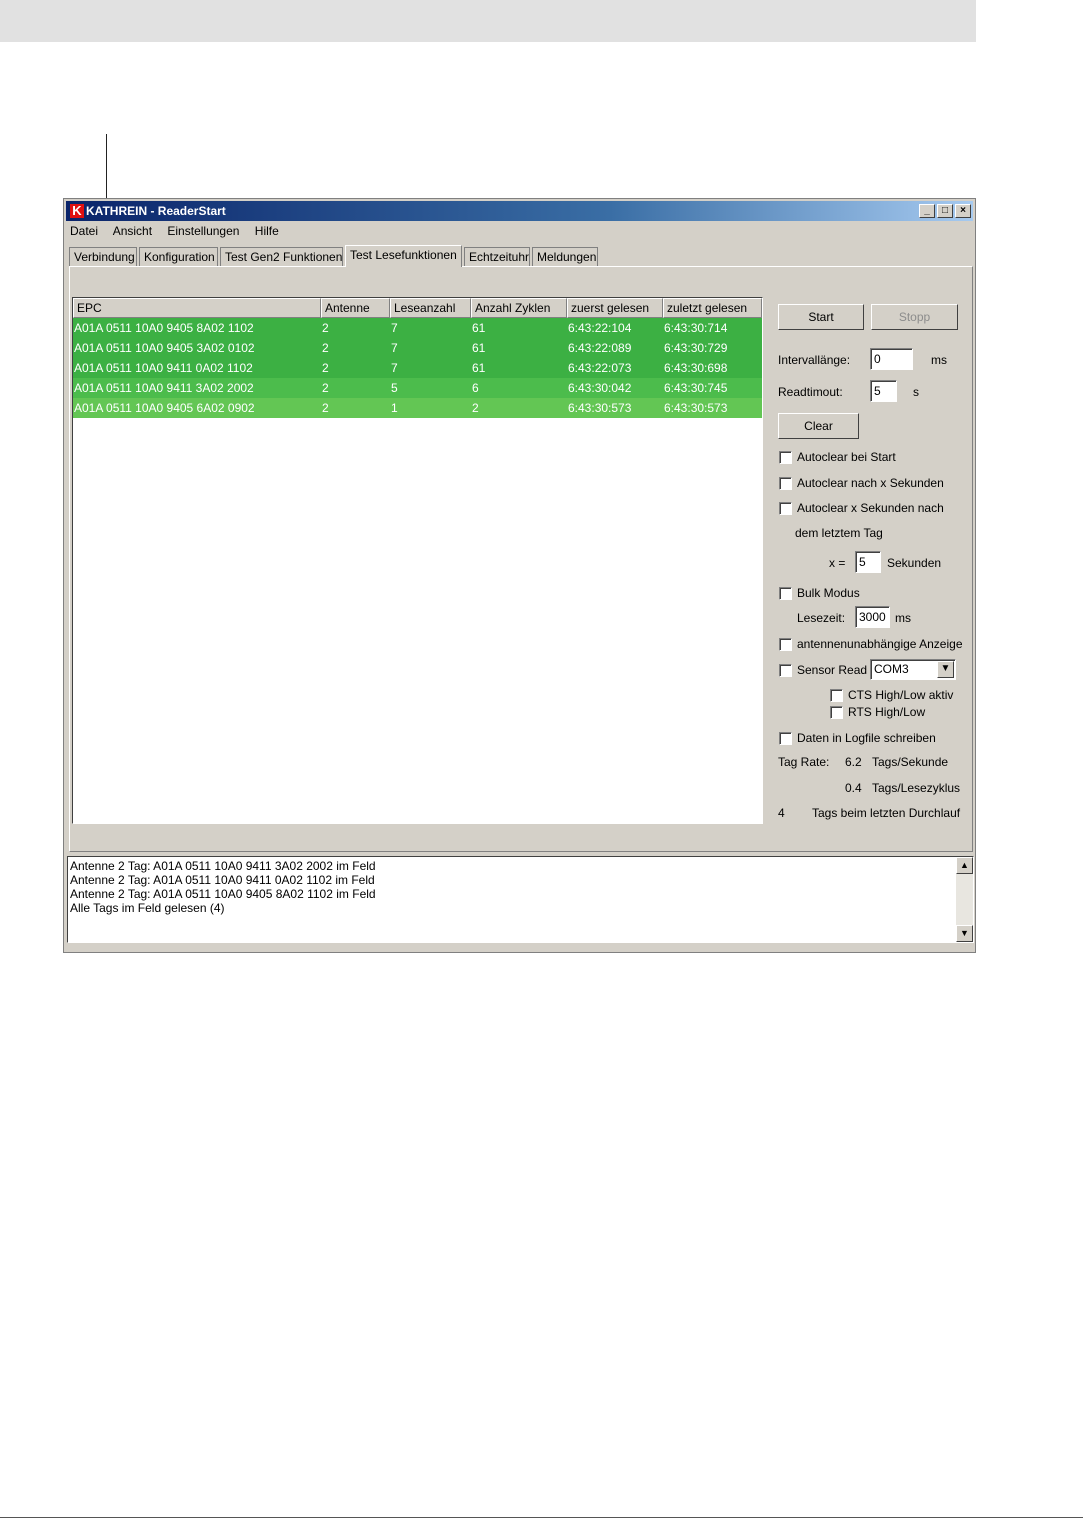  Describe the element at coordinates (868, 562) in the screenshot. I see `x-seconds-input` at that location.